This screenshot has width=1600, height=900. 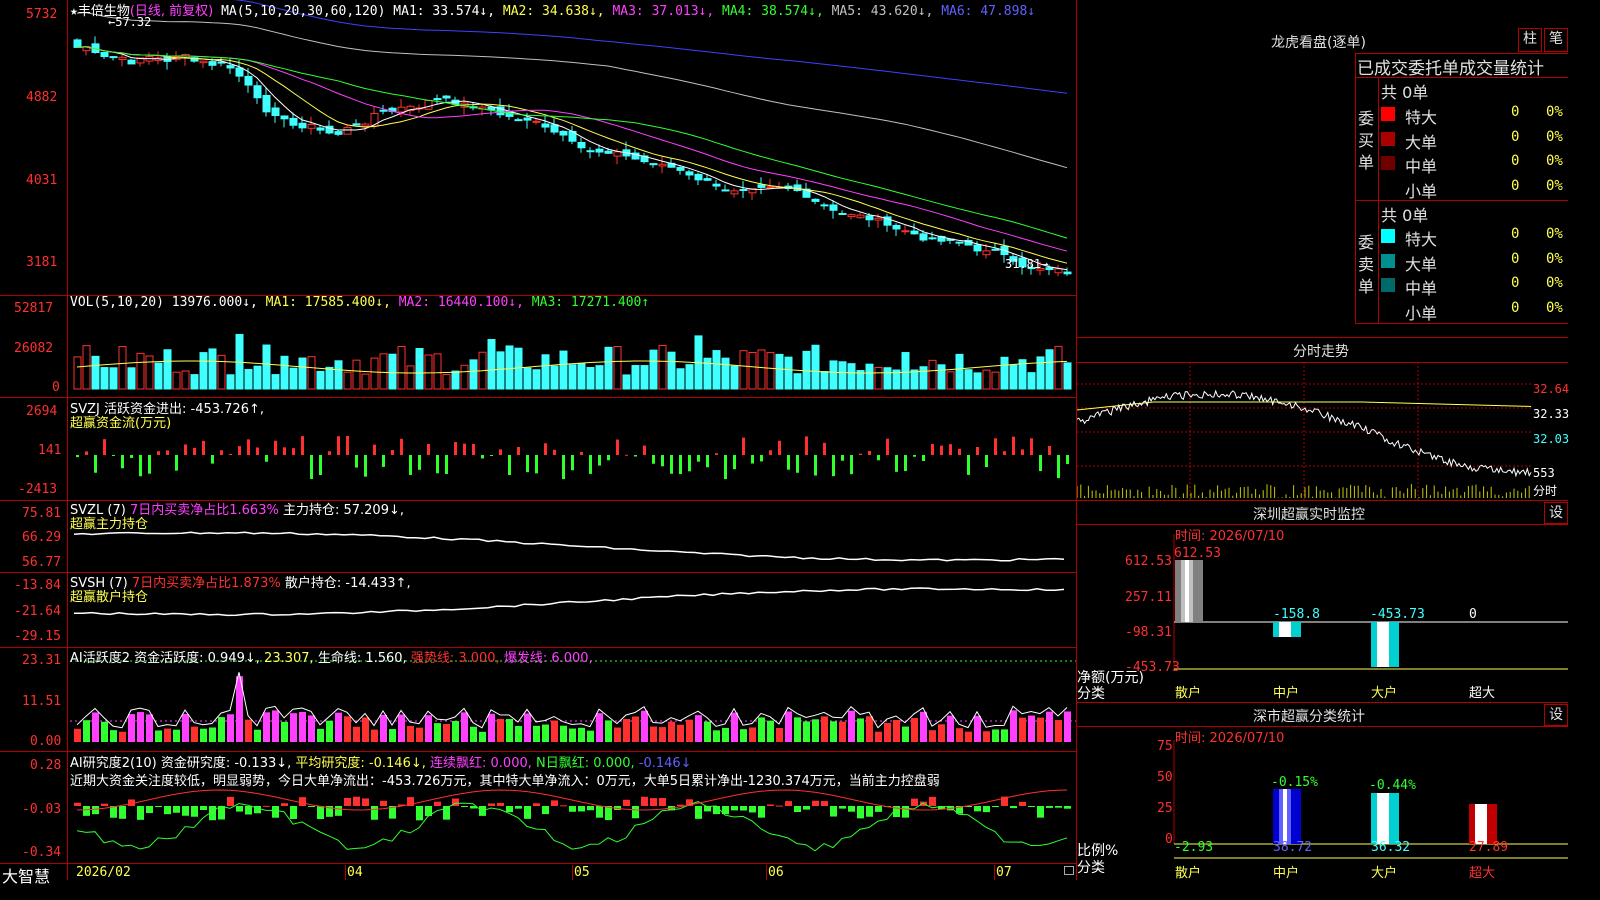 I want to click on monitor-bar, so click(x=1287, y=629).